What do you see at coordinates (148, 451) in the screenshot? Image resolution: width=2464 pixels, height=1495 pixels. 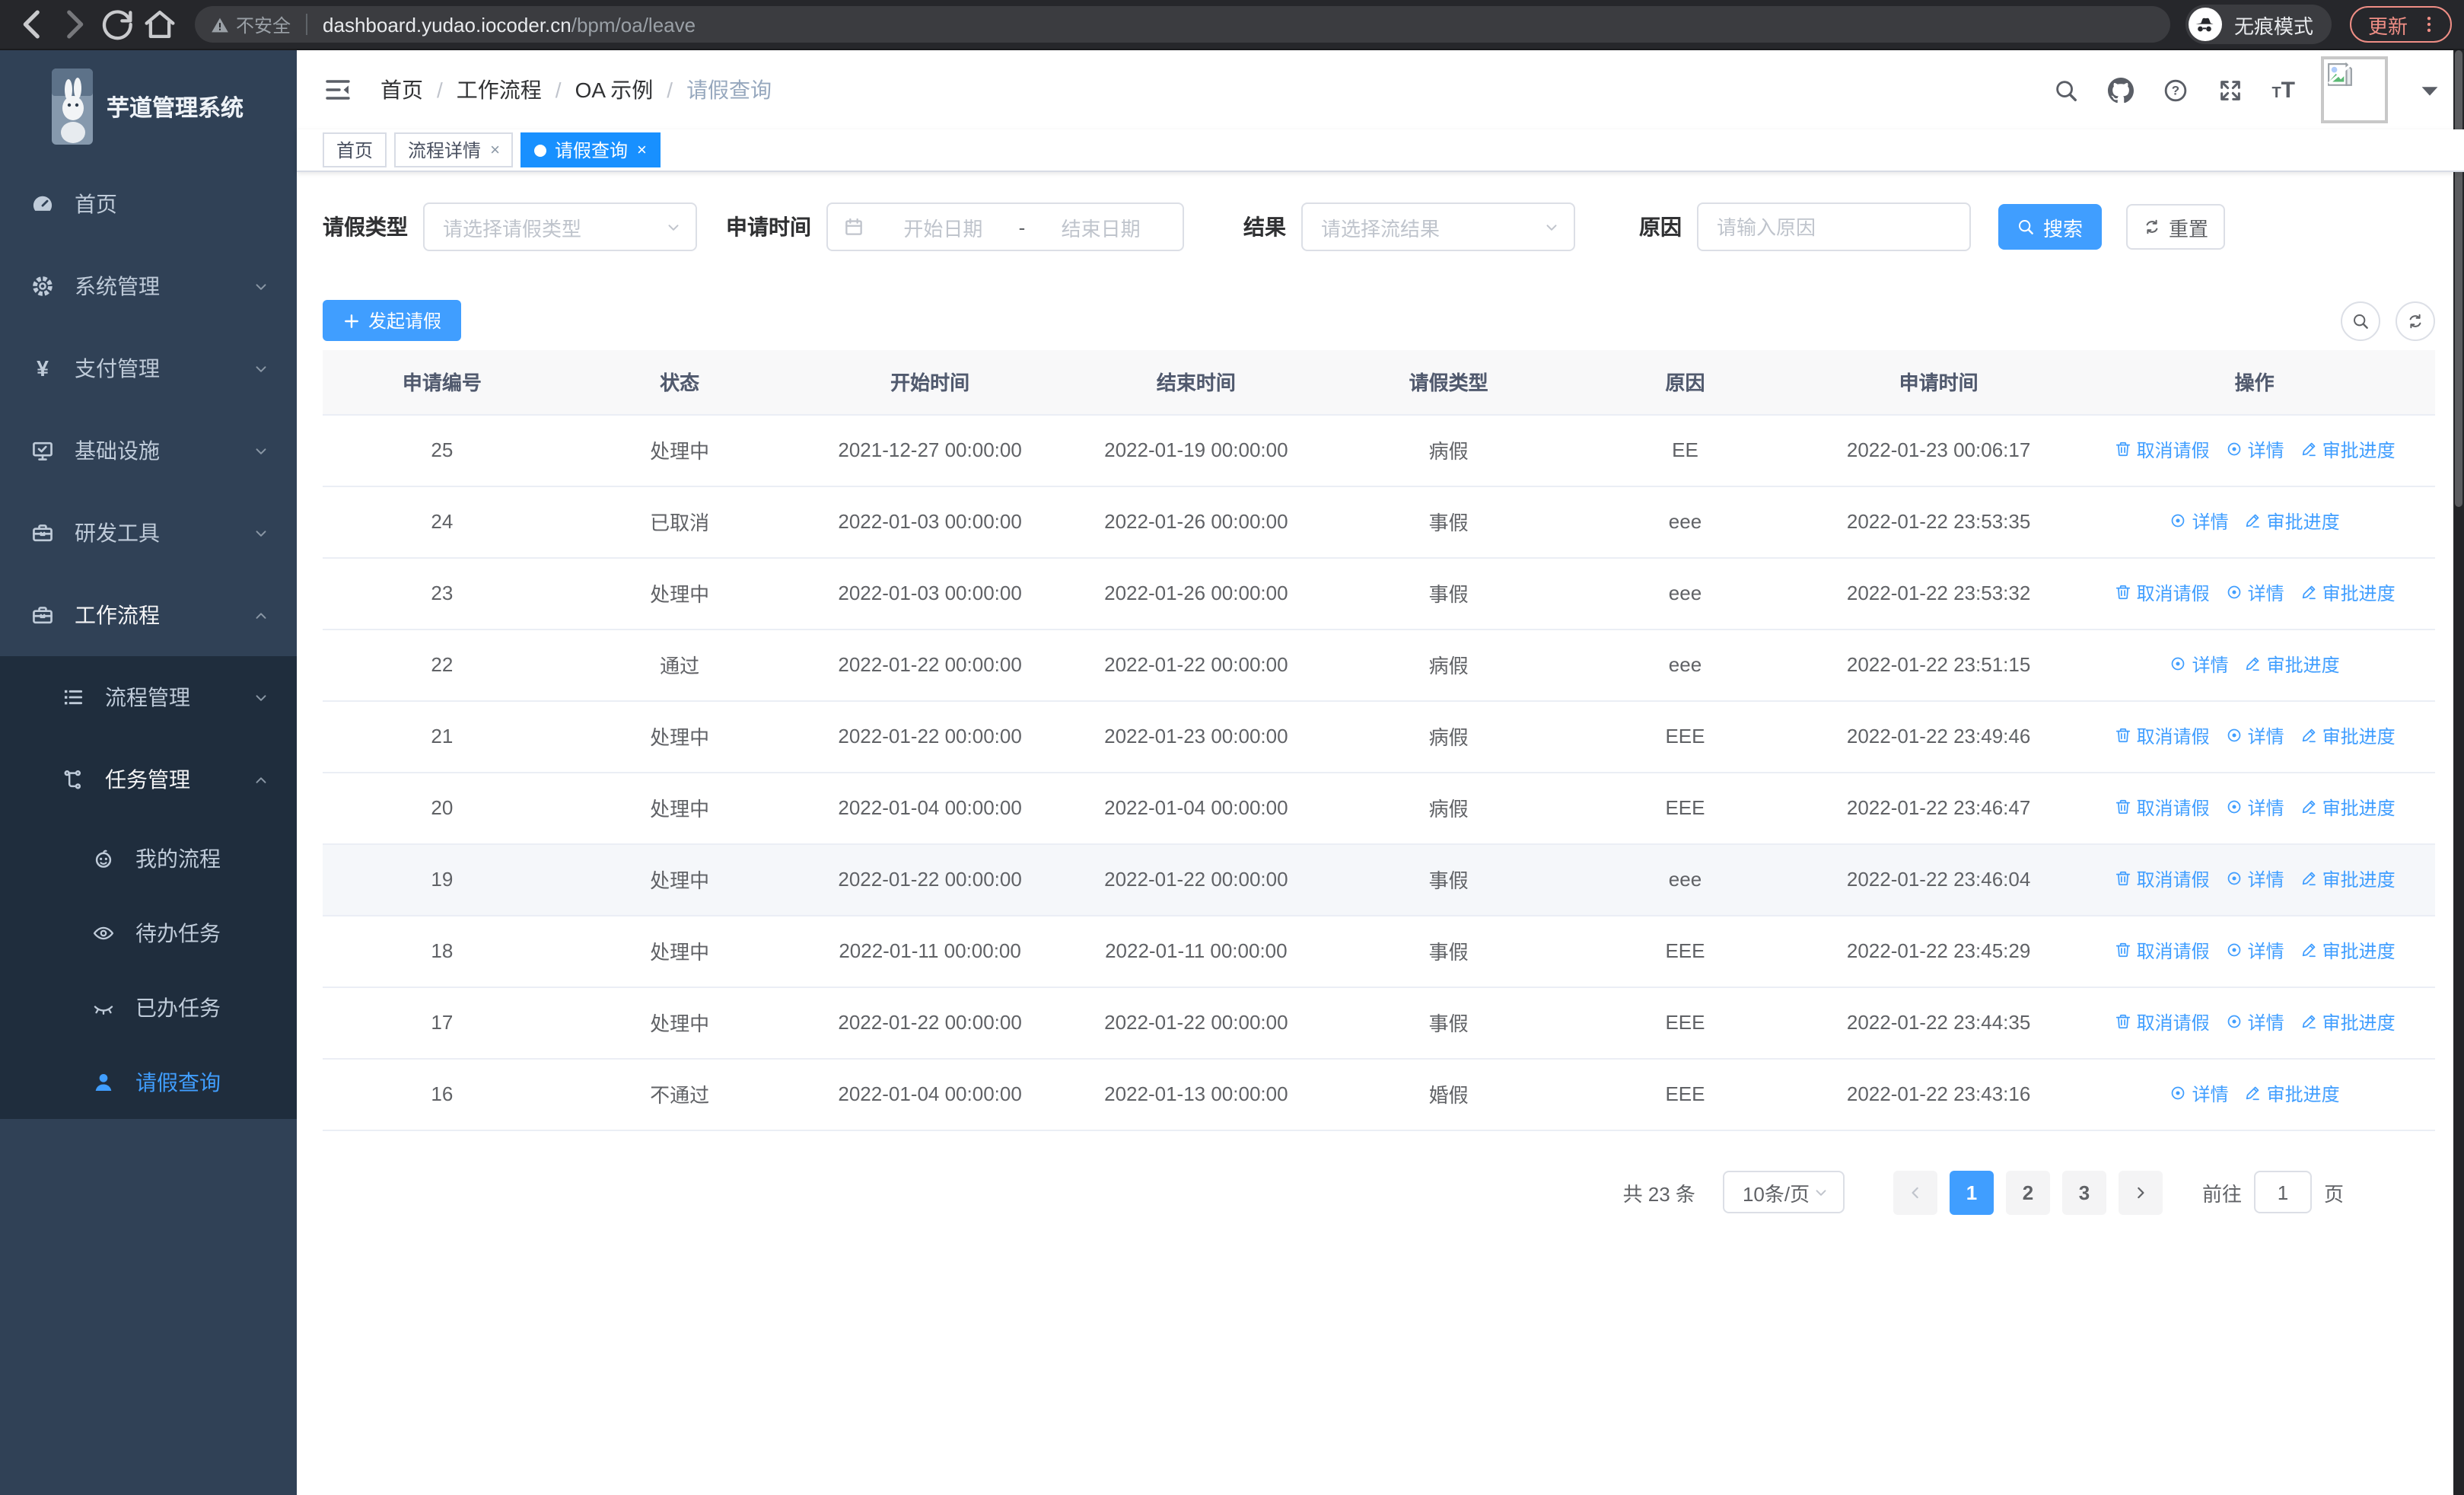 I see `sidebar-item-infrastructure: 基础设施` at bounding box center [148, 451].